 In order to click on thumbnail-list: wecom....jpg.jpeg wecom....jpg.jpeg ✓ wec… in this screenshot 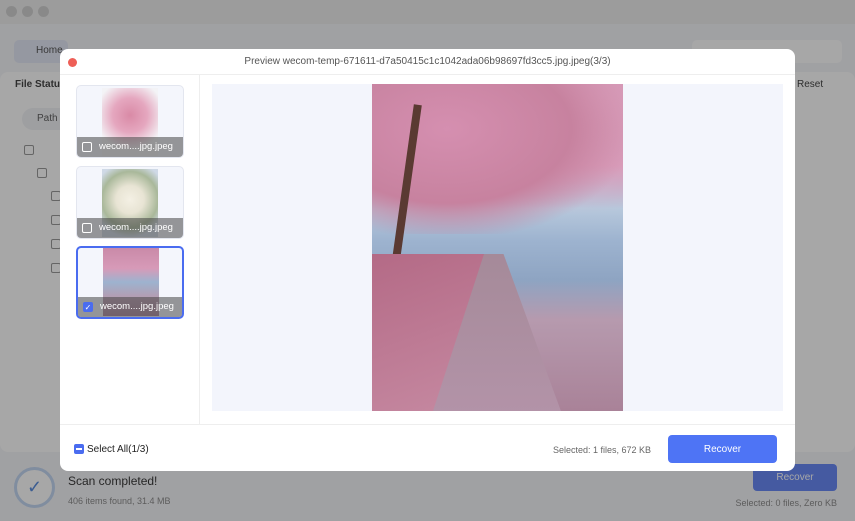, I will do `click(130, 250)`.